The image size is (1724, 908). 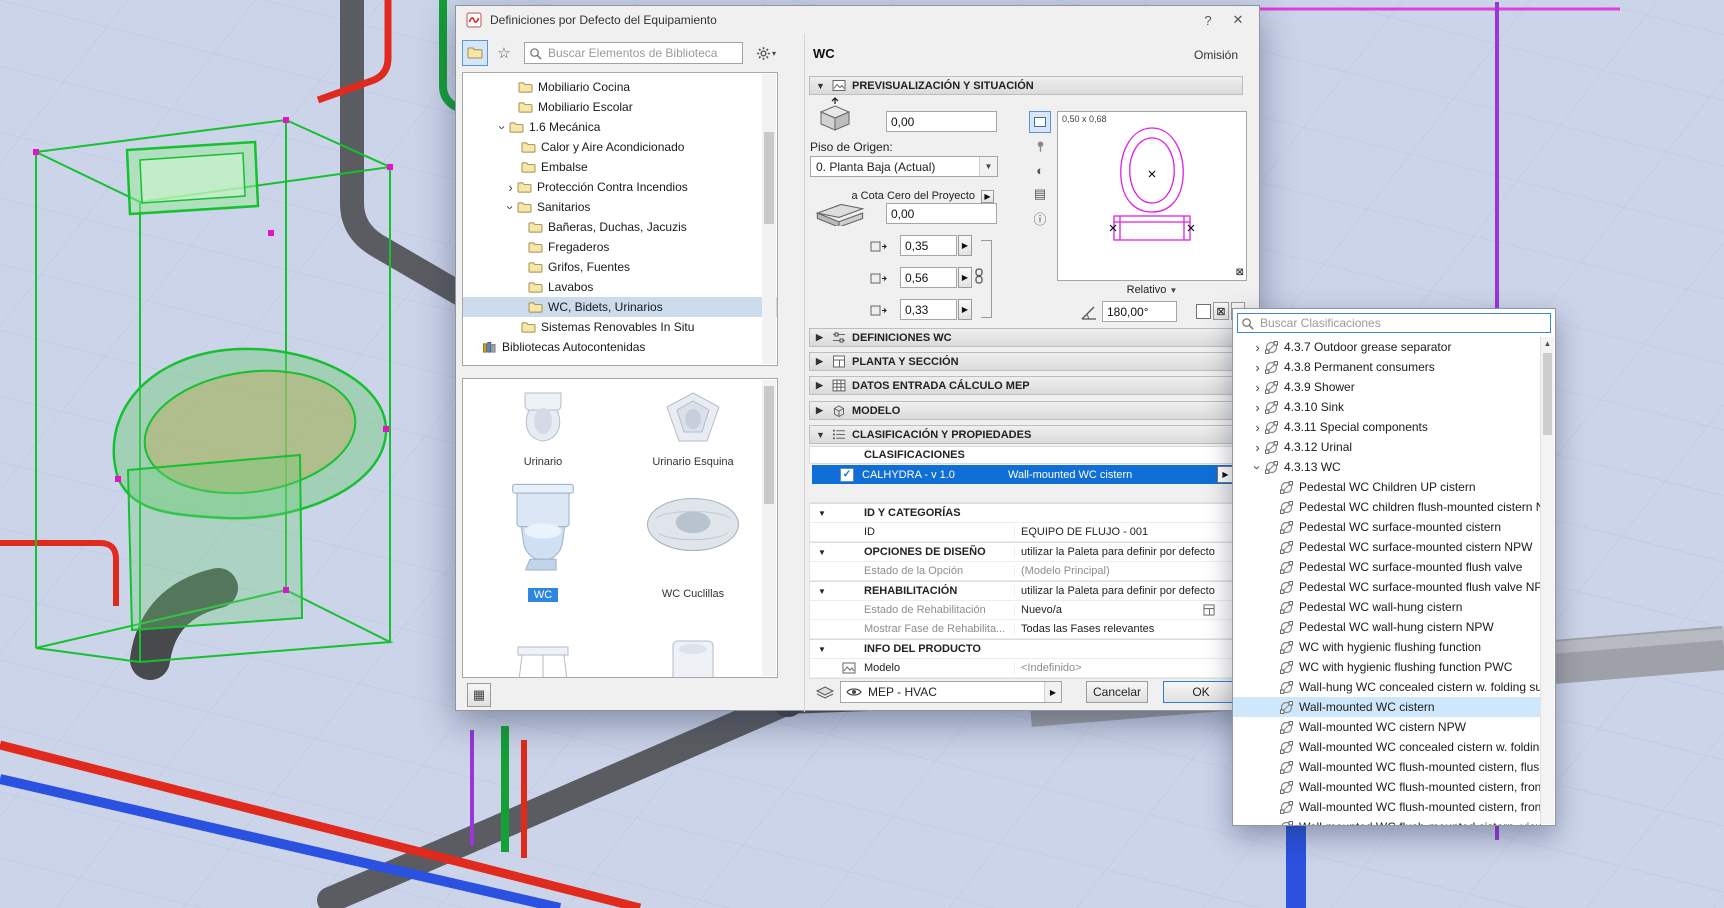 I want to click on classification-item: Pedestal WC surface-mounted cistern, so click(x=1387, y=527).